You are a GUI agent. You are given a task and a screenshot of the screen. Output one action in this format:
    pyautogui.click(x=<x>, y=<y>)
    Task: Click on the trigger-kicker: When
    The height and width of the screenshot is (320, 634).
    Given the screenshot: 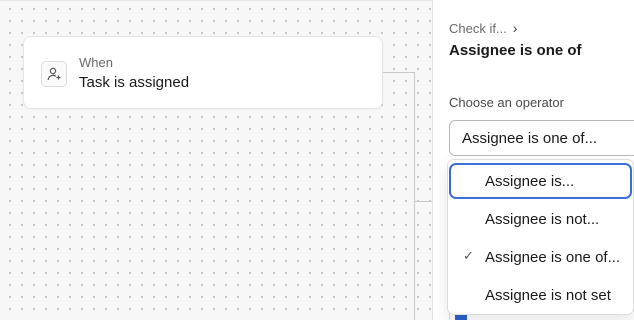 What is the action you would take?
    pyautogui.click(x=96, y=62)
    